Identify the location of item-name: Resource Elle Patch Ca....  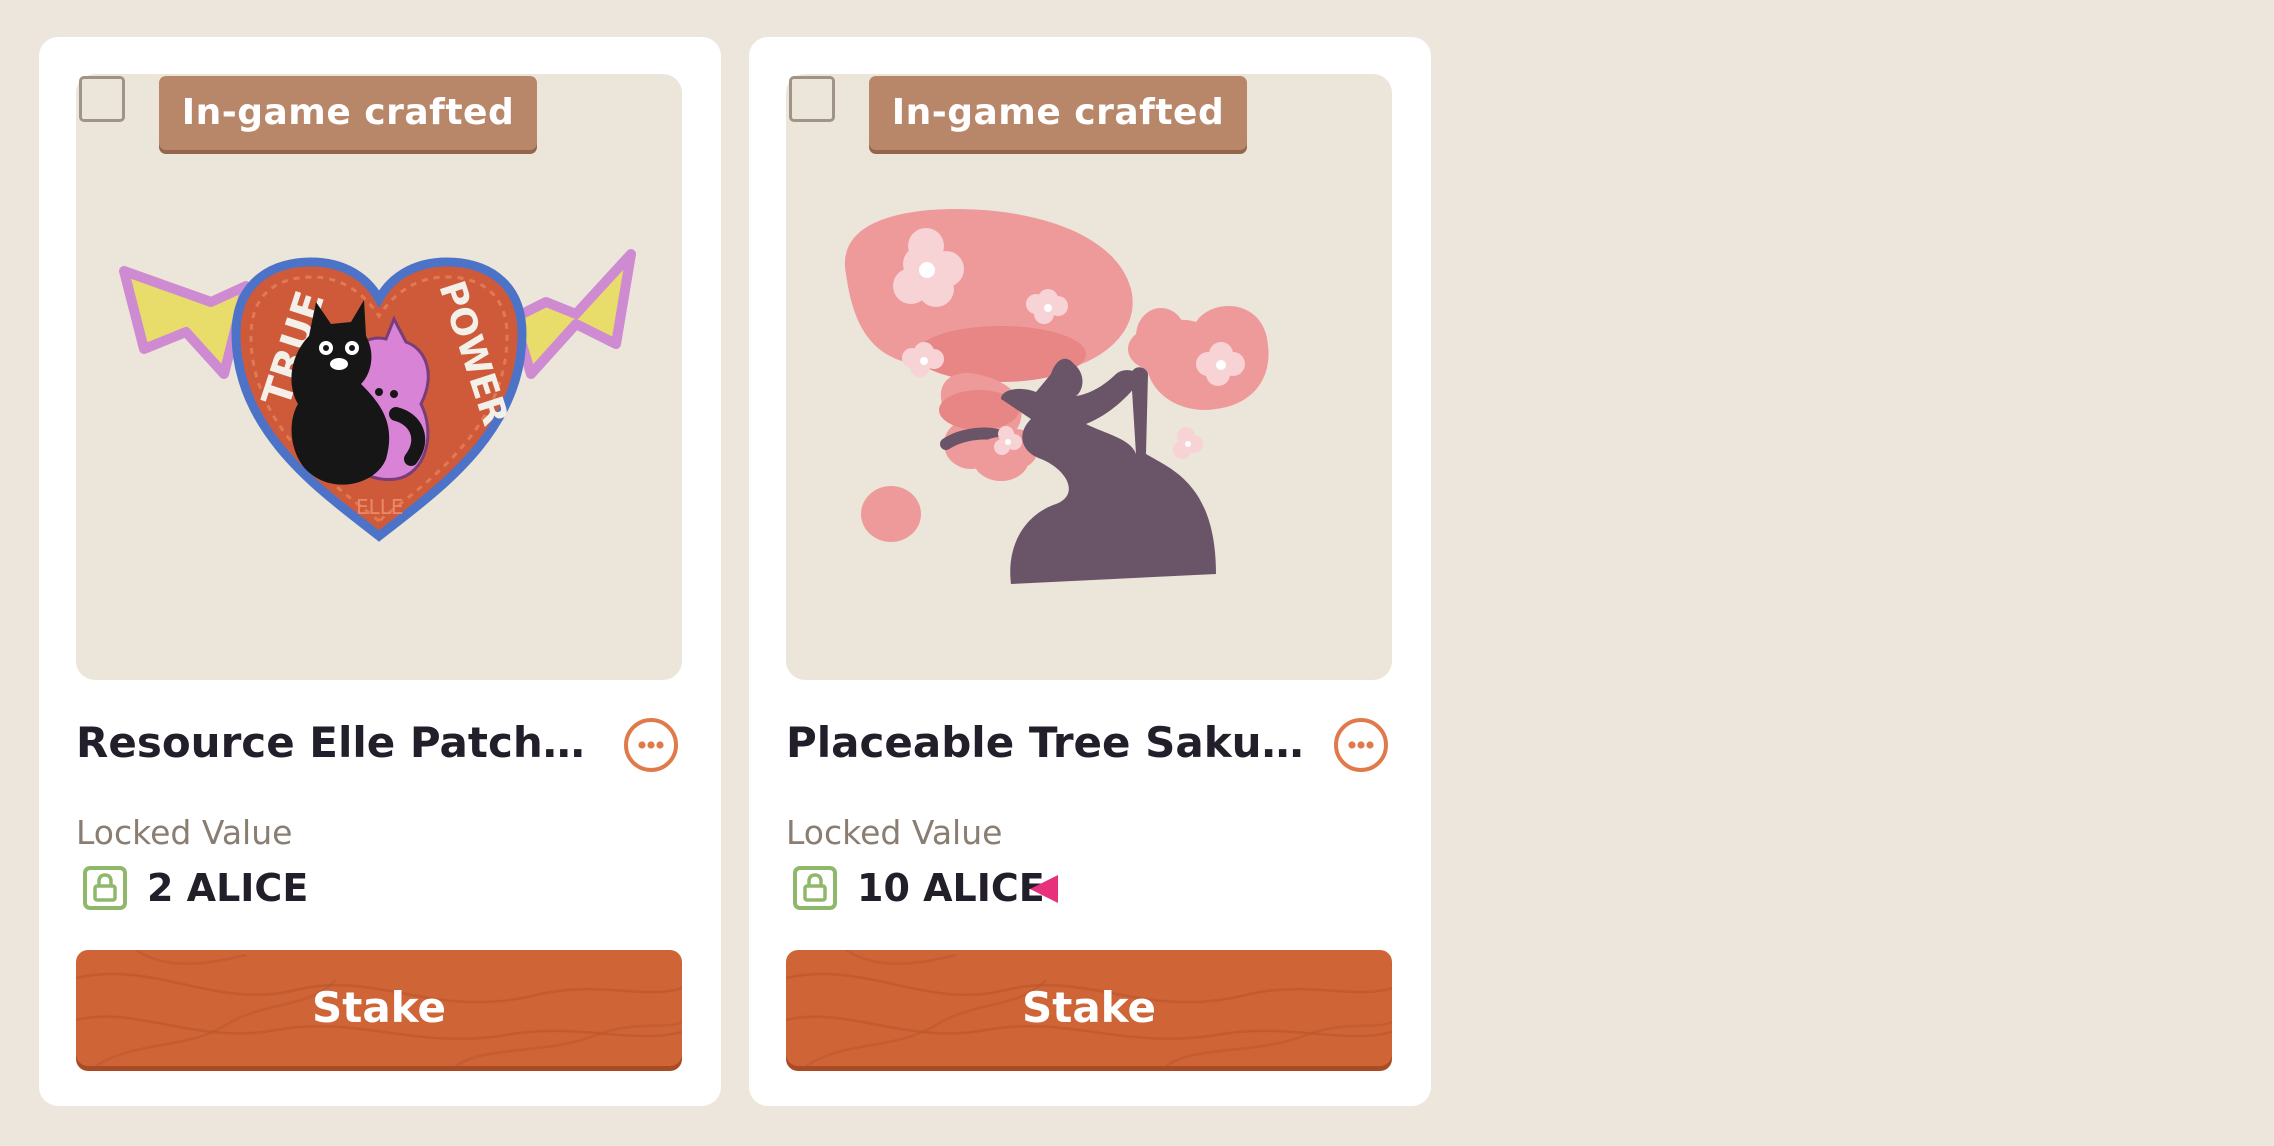
(336, 742).